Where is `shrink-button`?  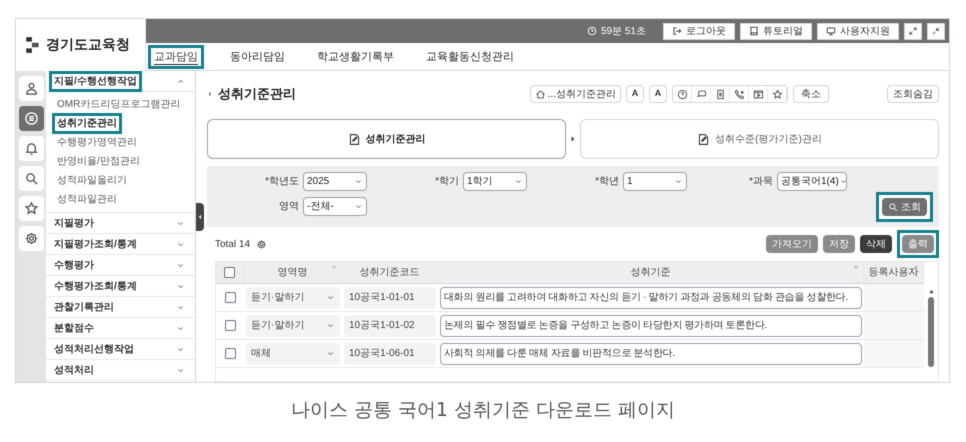 shrink-button is located at coordinates (936, 31).